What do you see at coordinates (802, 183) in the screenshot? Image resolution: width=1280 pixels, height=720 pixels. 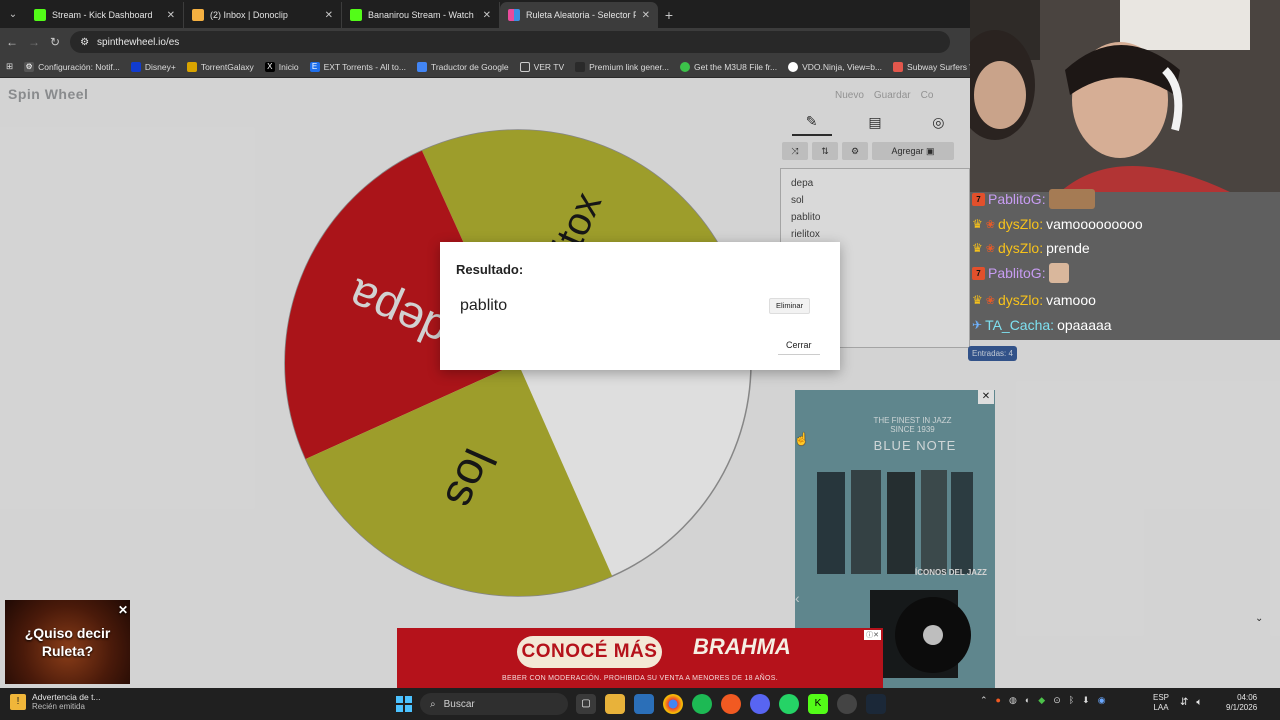 I see `entry-item: depa` at bounding box center [802, 183].